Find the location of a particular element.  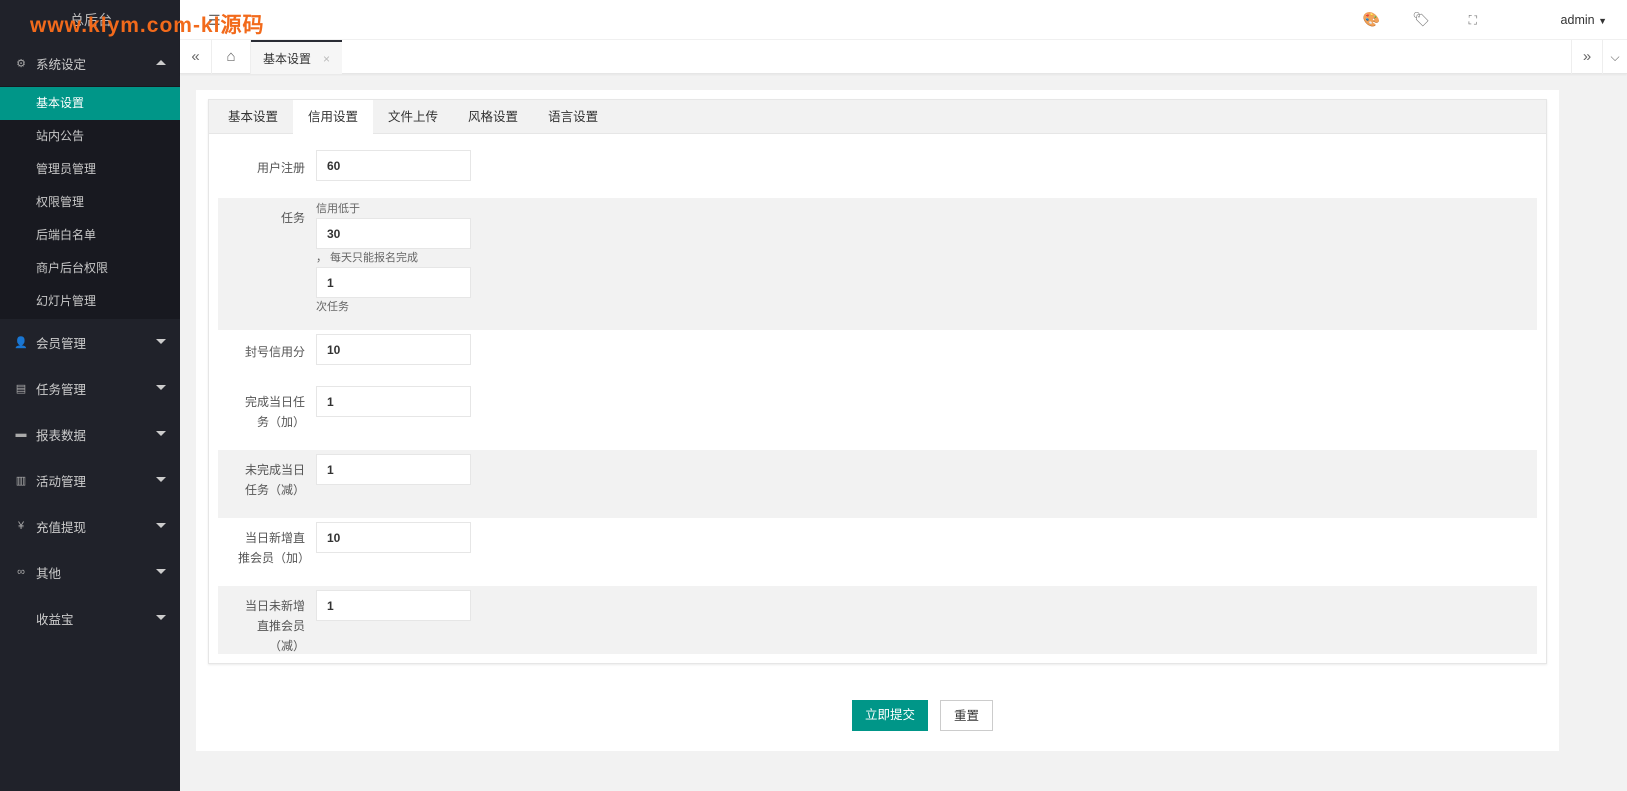

tab-basic-settings: 基本设置 × is located at coordinates (297, 57).